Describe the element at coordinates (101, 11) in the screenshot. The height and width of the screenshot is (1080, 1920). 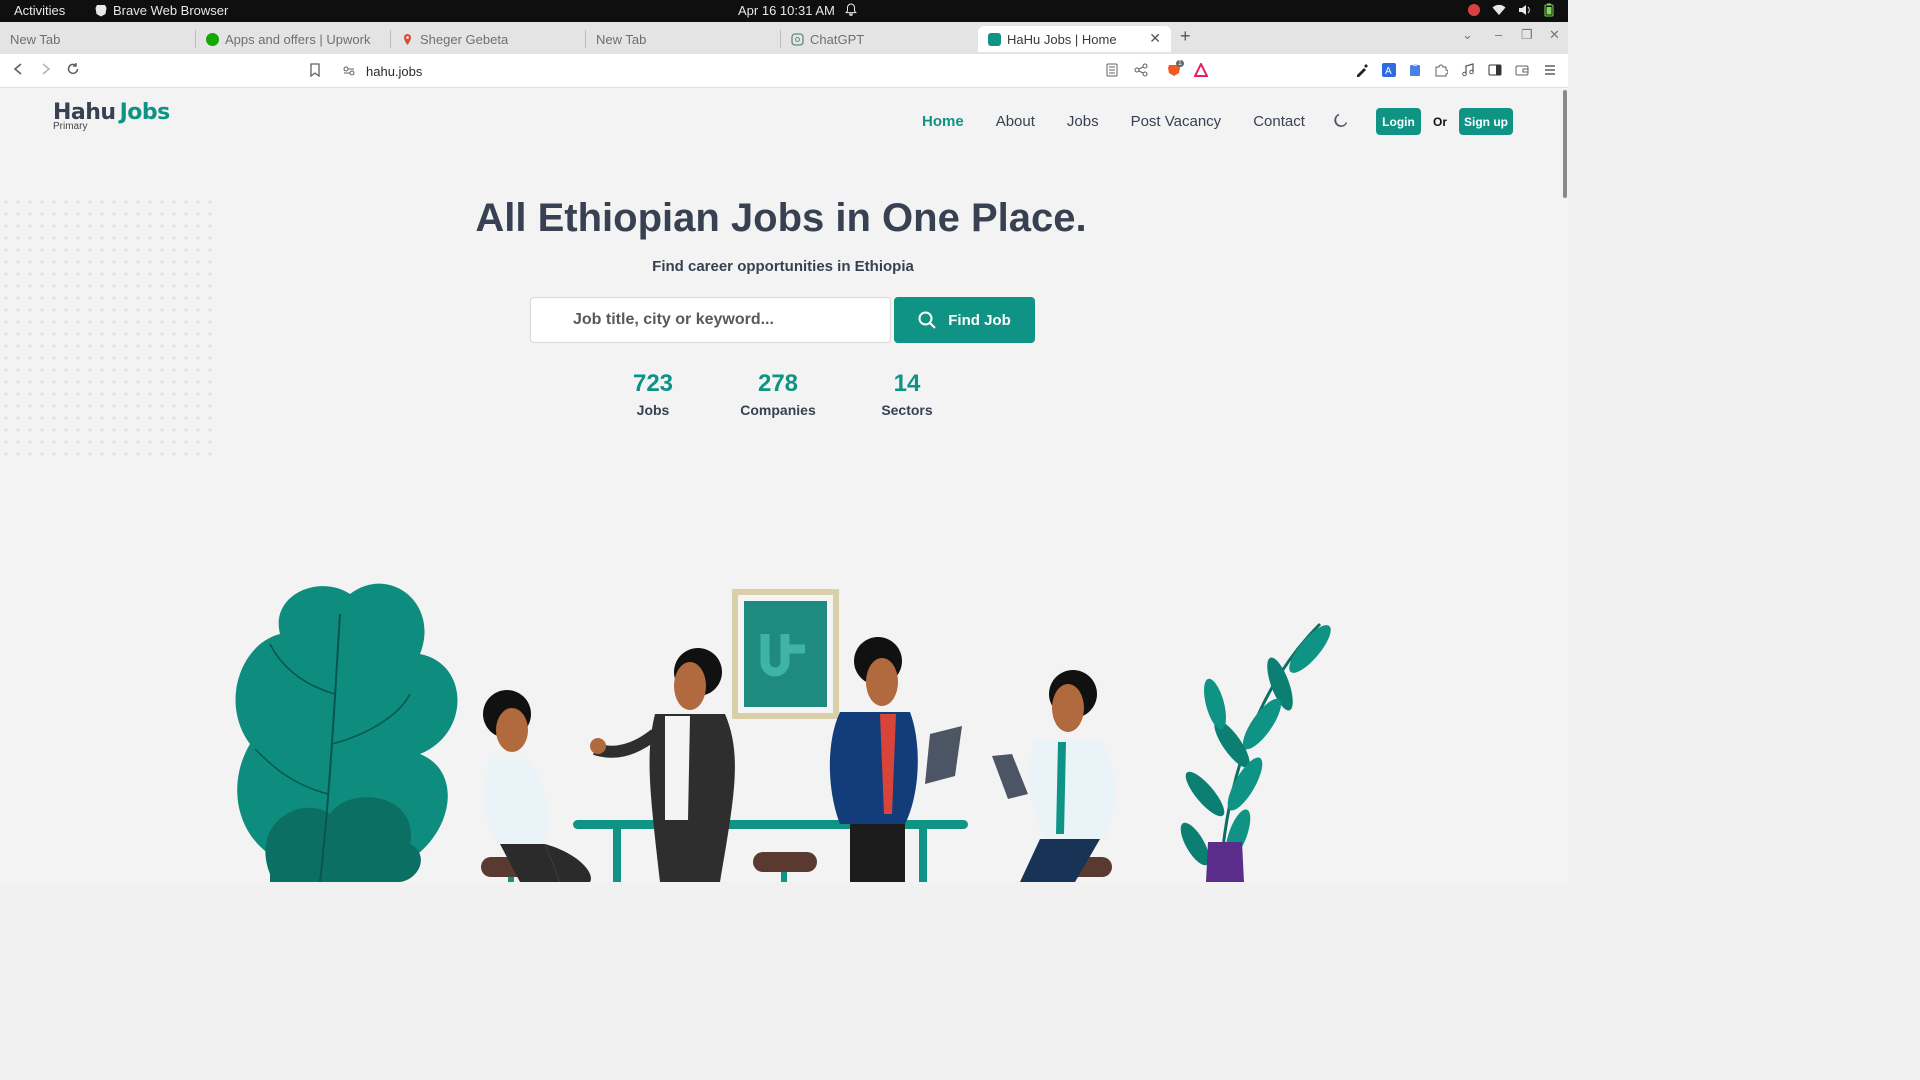
I see `brave-lion-icon` at that location.